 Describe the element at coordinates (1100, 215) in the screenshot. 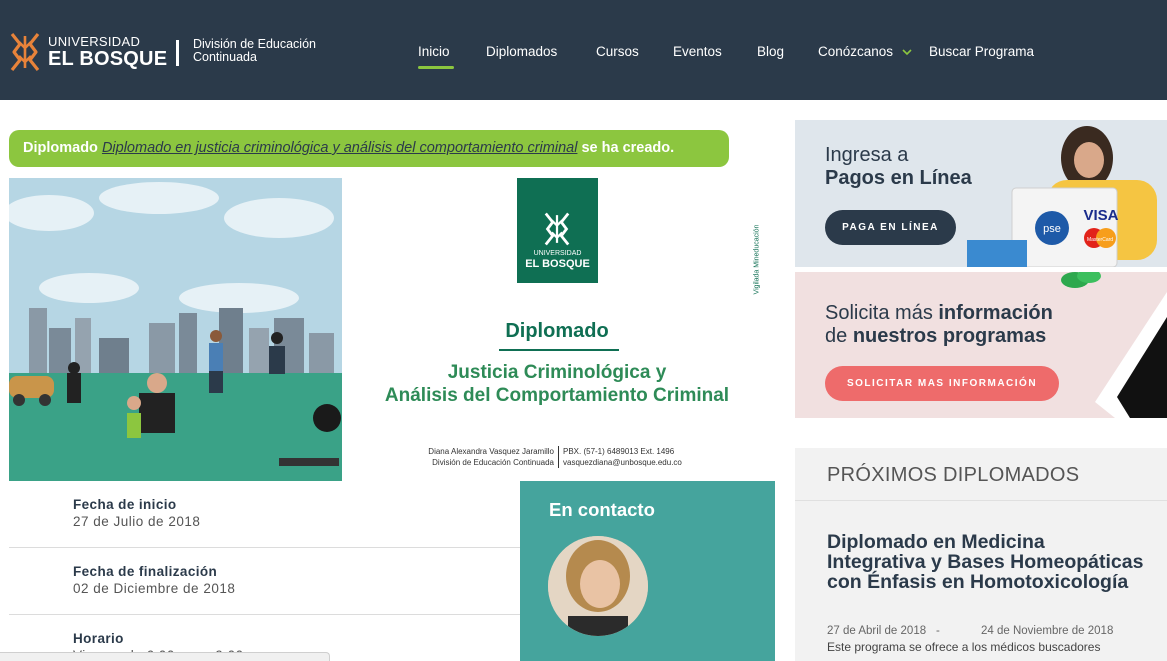

I see `card-brand-visa: VISA` at that location.